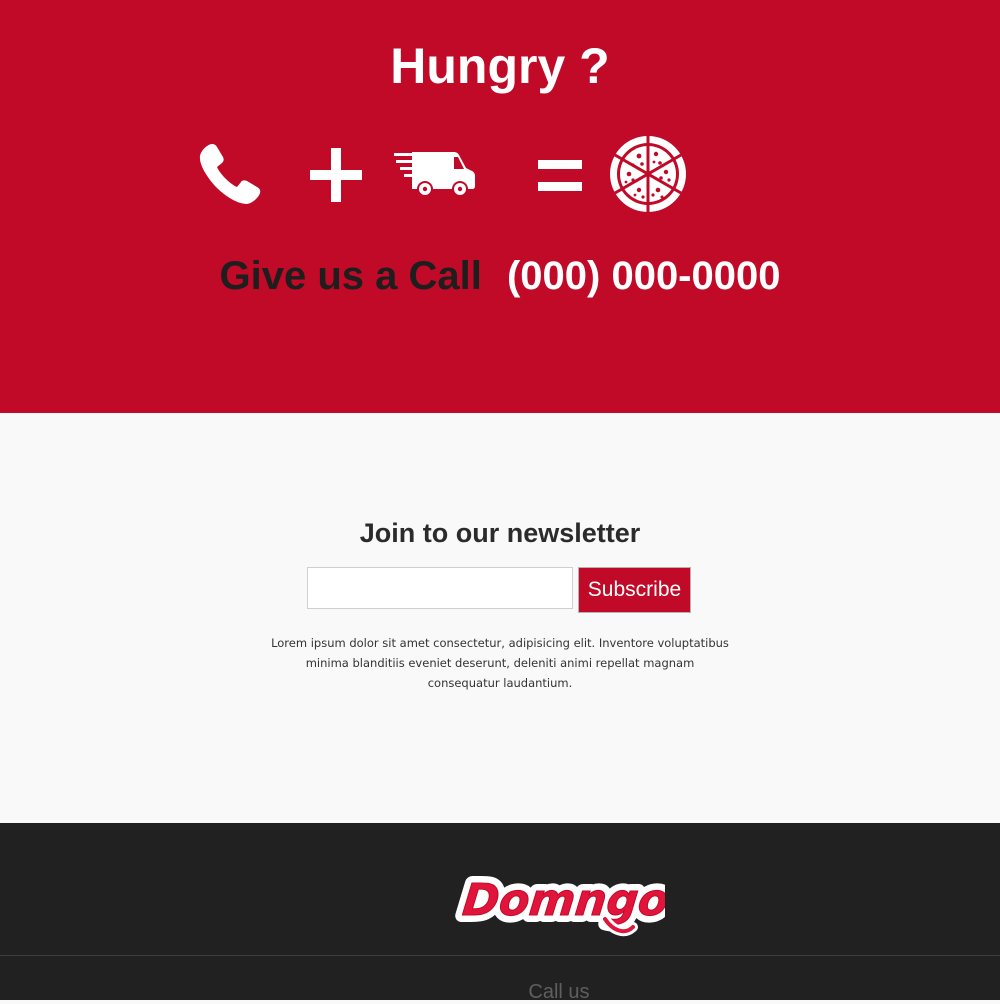 The width and height of the screenshot is (1000, 1004). What do you see at coordinates (644, 276) in the screenshot?
I see `phone-number-link: (000) 000-0000` at bounding box center [644, 276].